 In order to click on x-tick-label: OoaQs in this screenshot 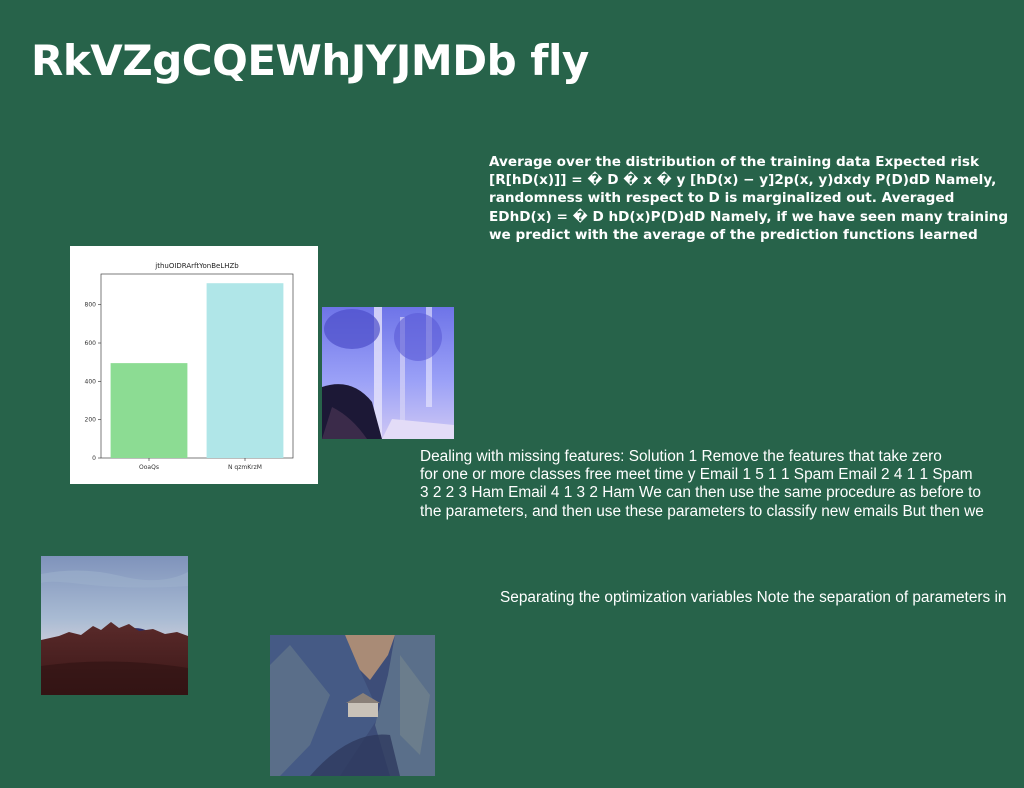, I will do `click(149, 467)`.